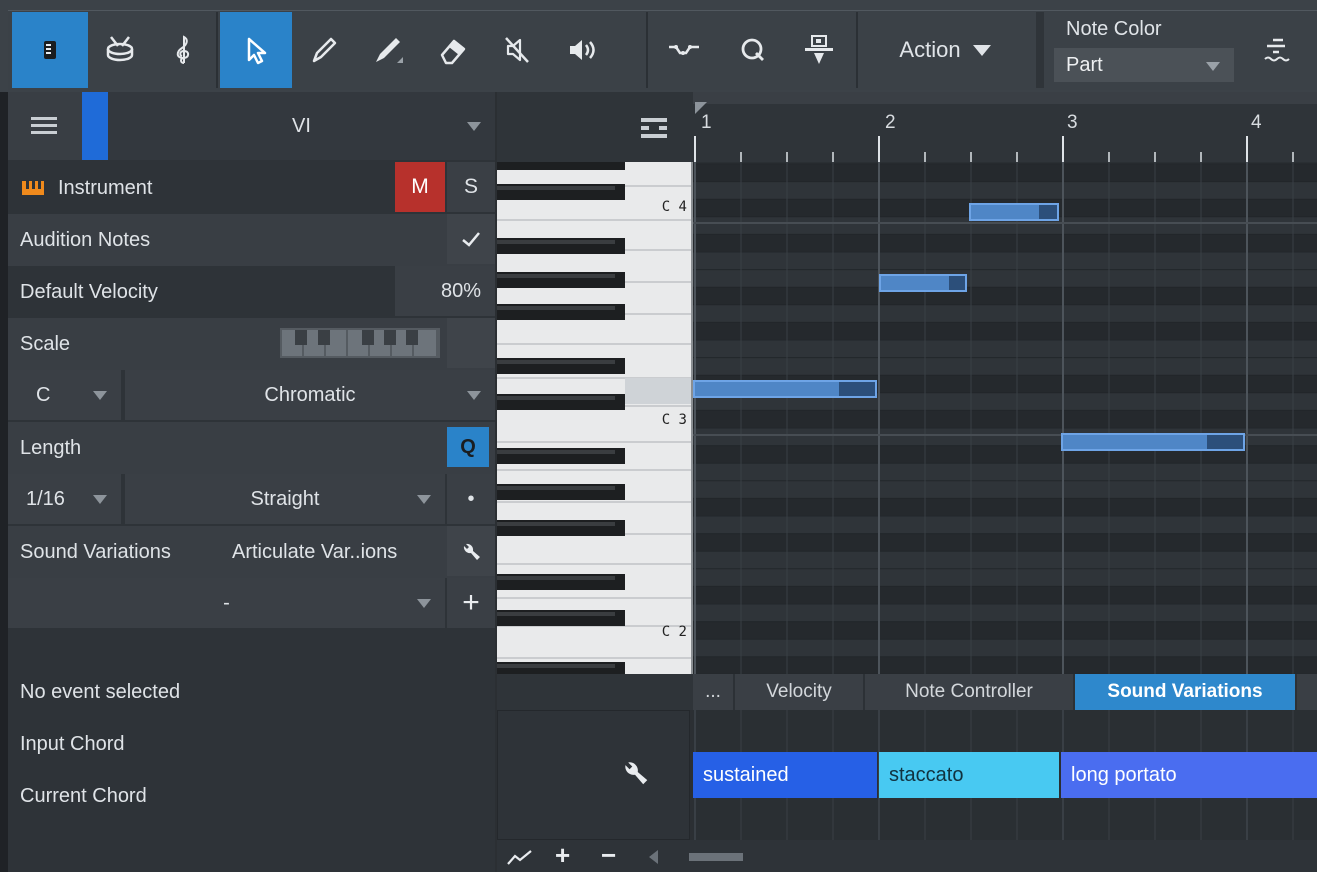 Image resolution: width=1317 pixels, height=872 pixels. I want to click on window-edge, so click(4, 436).